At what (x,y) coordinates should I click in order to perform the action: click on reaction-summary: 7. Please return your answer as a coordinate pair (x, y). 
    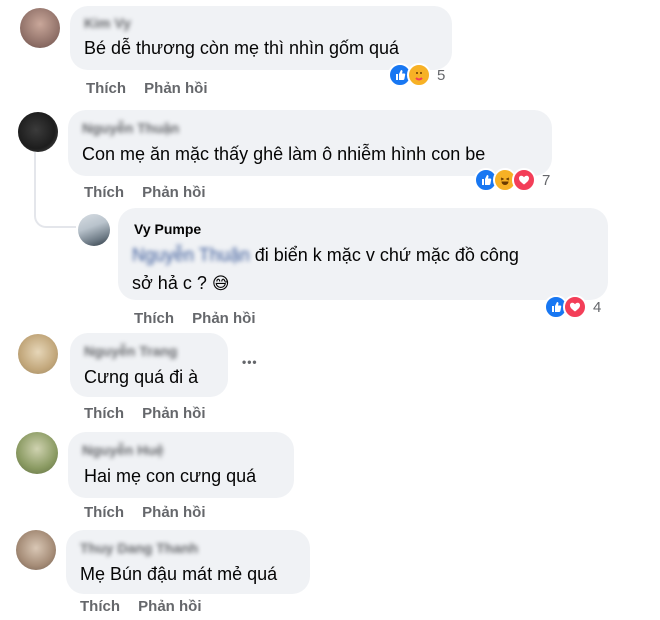
    Looking at the image, I should click on (512, 180).